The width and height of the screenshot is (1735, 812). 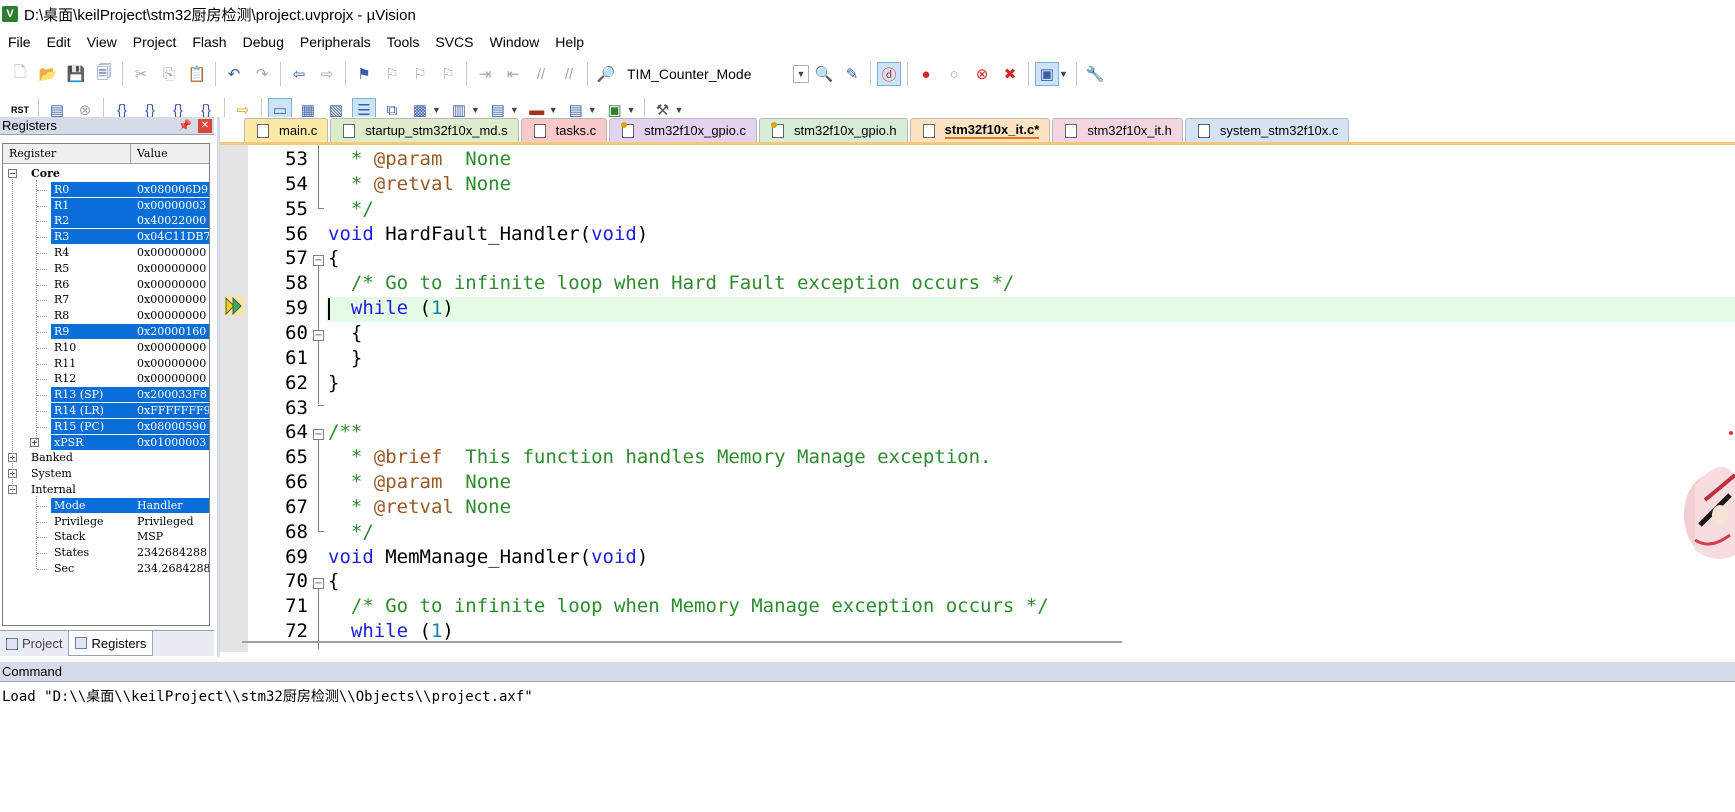 I want to click on save-icon: 💾, so click(x=76, y=74).